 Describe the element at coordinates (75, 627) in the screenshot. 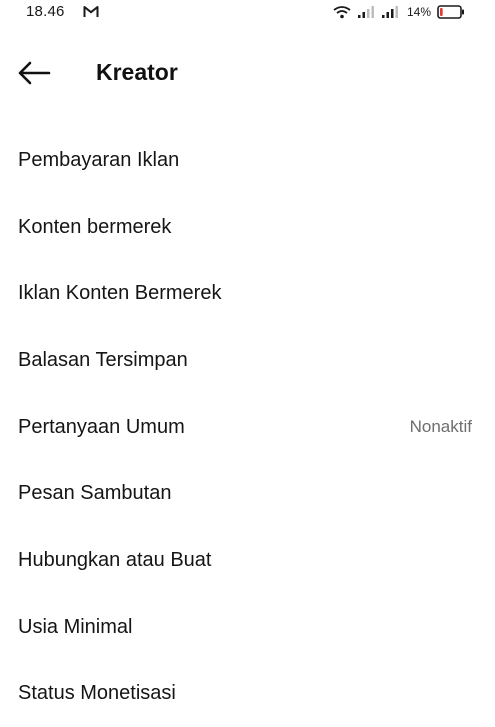

I see `menu-item-label: Usia Minimal` at that location.